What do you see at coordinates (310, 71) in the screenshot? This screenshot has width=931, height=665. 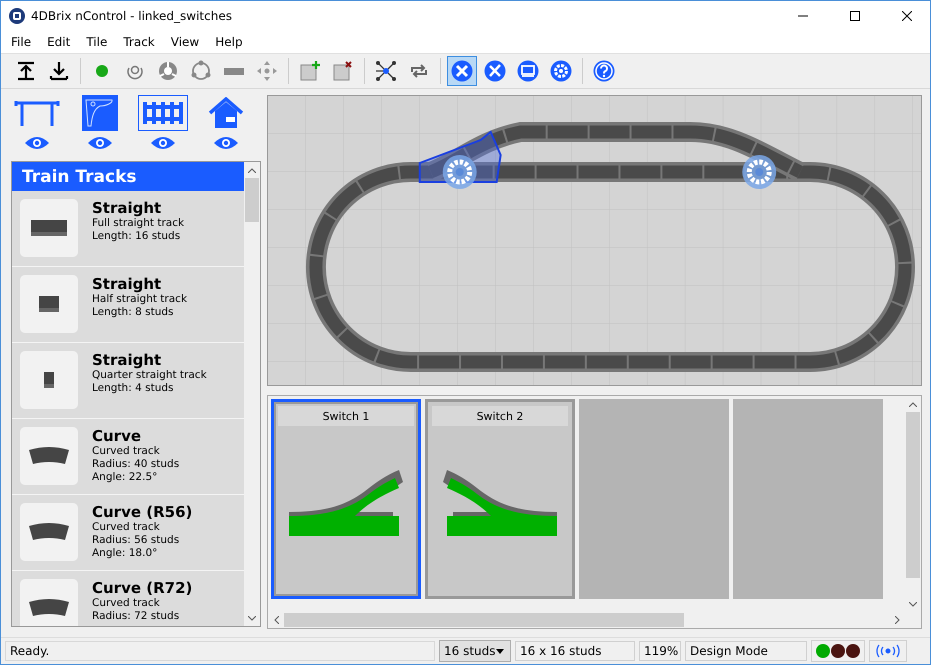 I see `add-tile-icon` at bounding box center [310, 71].